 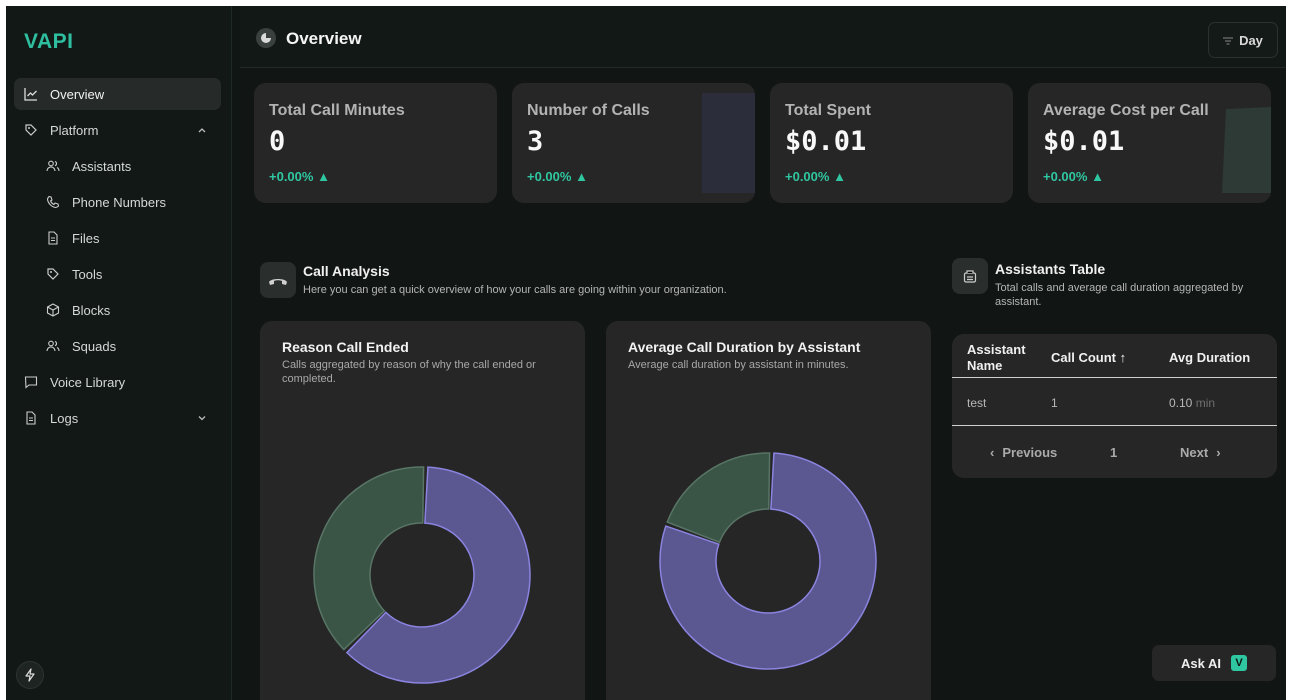 What do you see at coordinates (891, 143) in the screenshot?
I see `stat-card-total-spent: Total Spent $0.01 +0.00% ▲` at bounding box center [891, 143].